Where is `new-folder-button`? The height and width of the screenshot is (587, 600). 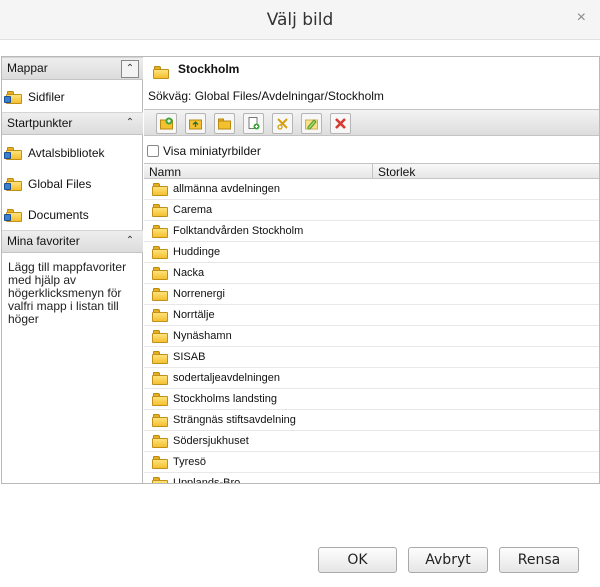
new-folder-button is located at coordinates (166, 123).